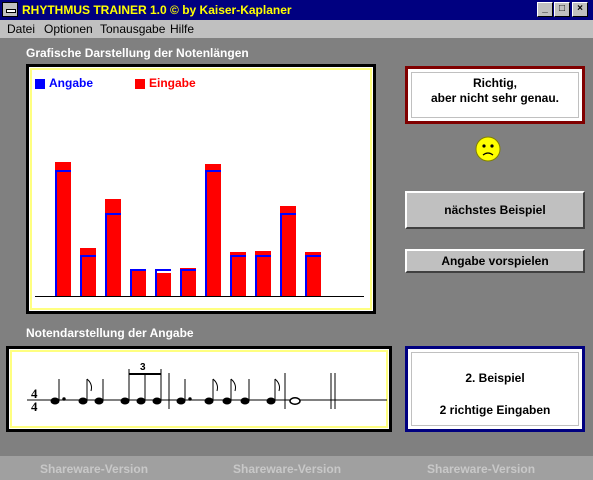  I want to click on menu-bar: Datei Optionen Tonausgabe Hilfe, so click(296, 29).